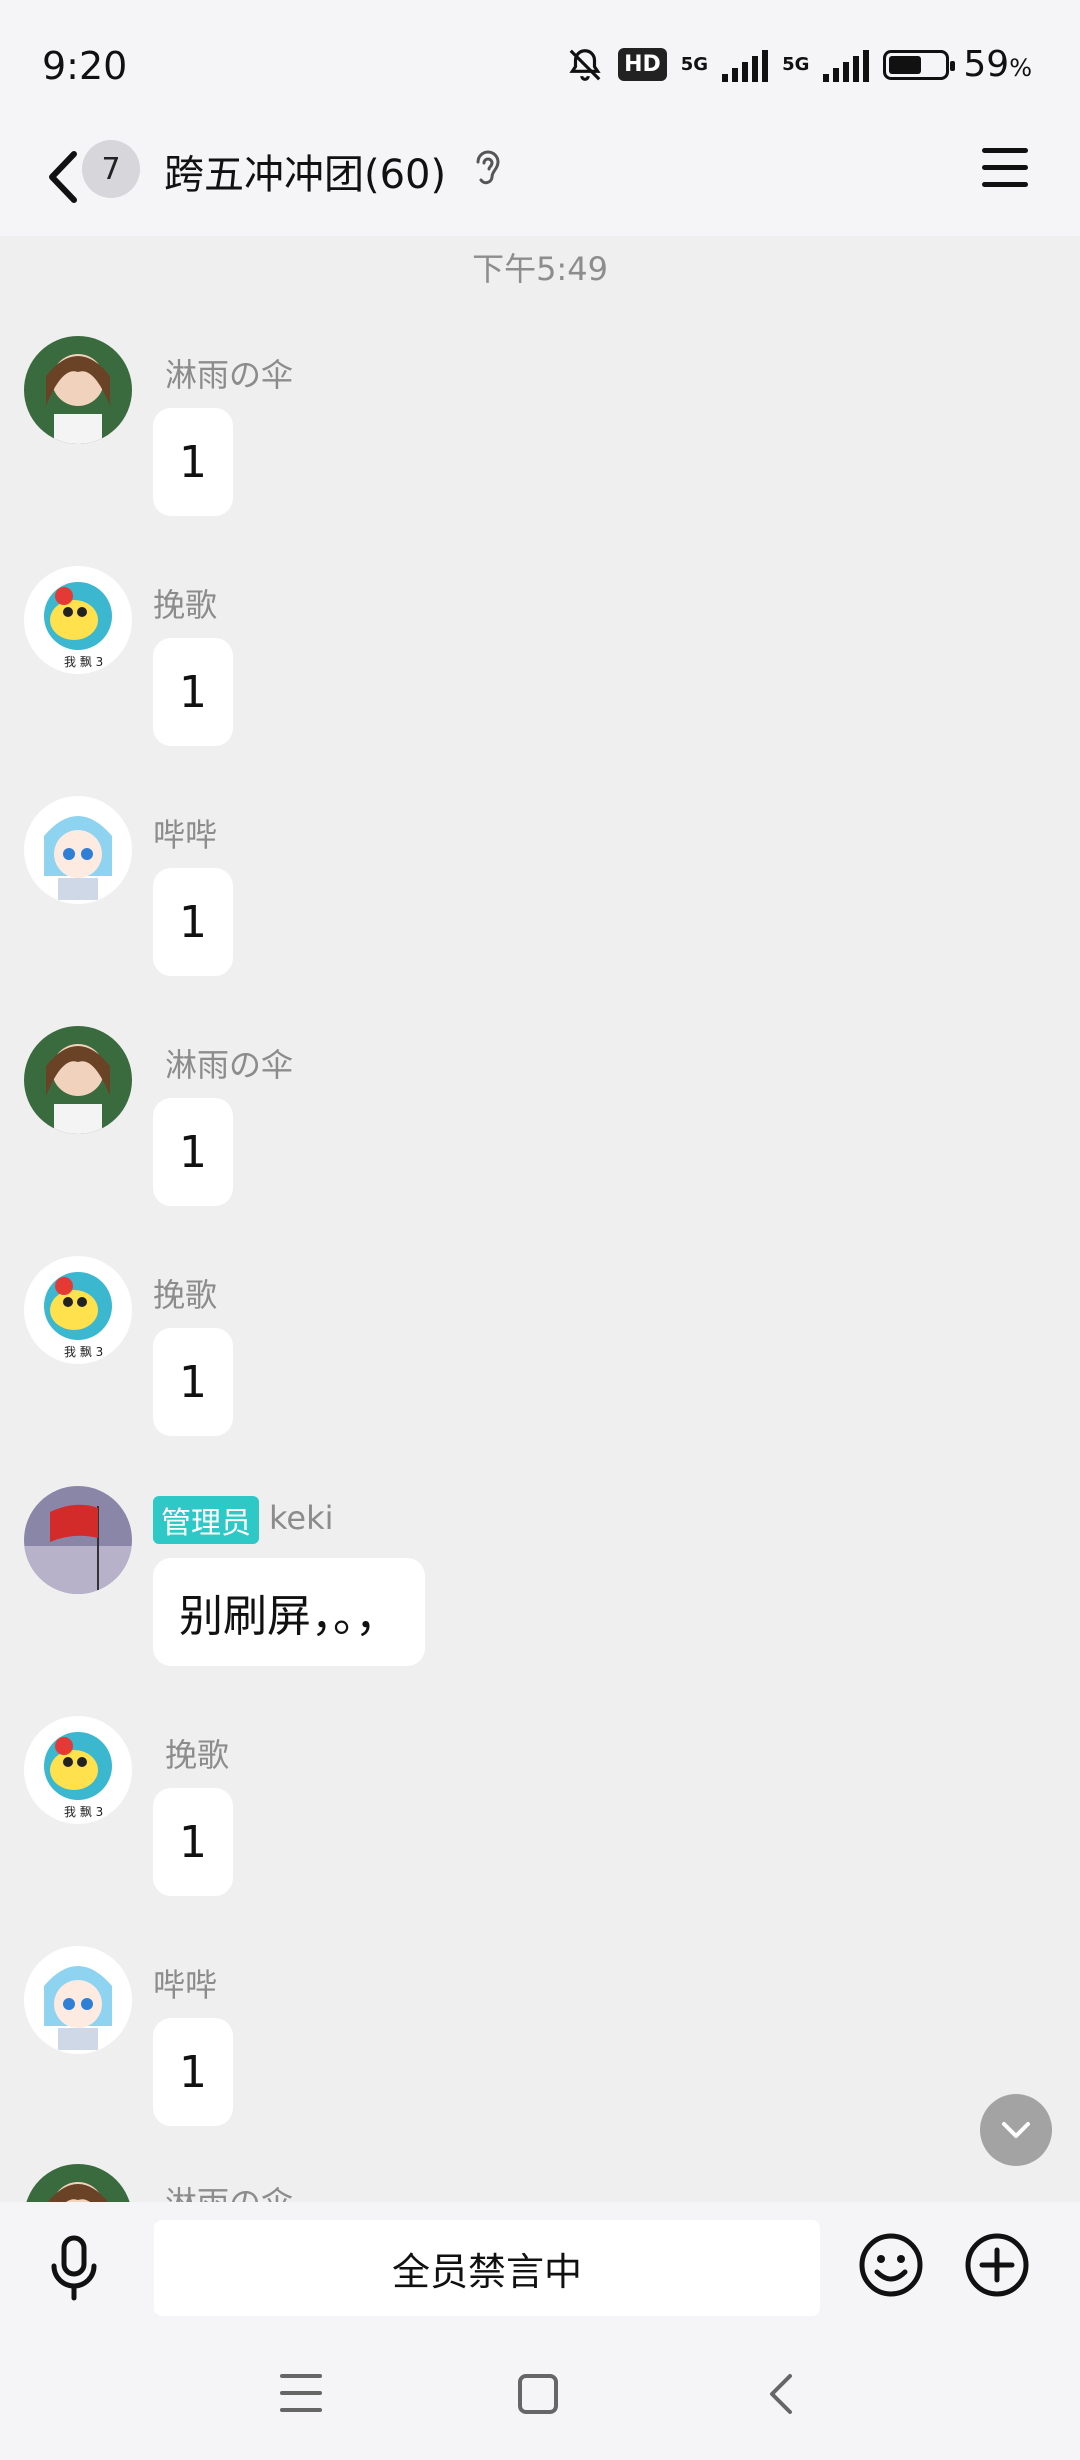 This screenshot has width=1080, height=2460. What do you see at coordinates (796, 64) in the screenshot?
I see `network-type-2: 5G` at bounding box center [796, 64].